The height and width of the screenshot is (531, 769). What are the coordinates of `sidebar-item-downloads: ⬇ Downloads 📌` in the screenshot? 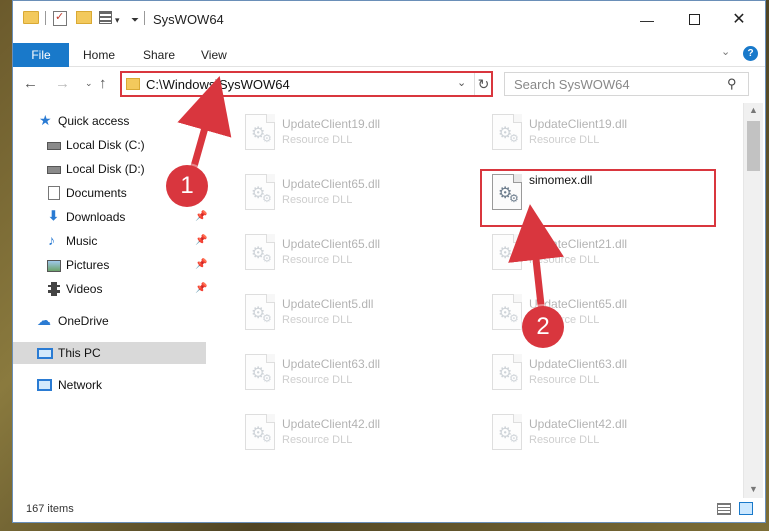 It's located at (111, 217).